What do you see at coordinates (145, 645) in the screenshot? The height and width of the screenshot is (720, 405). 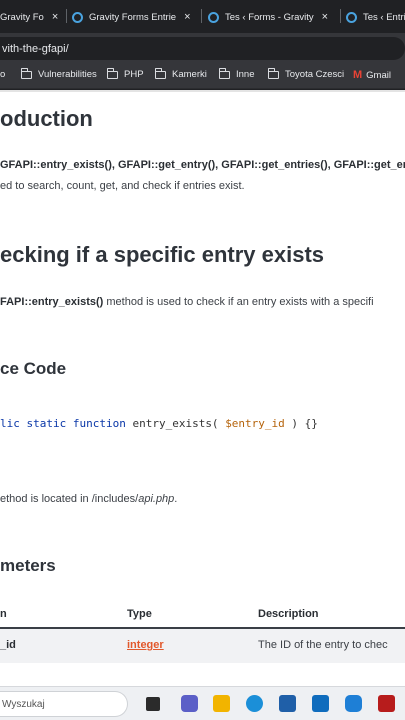 I see `param-type-link: integer` at bounding box center [145, 645].